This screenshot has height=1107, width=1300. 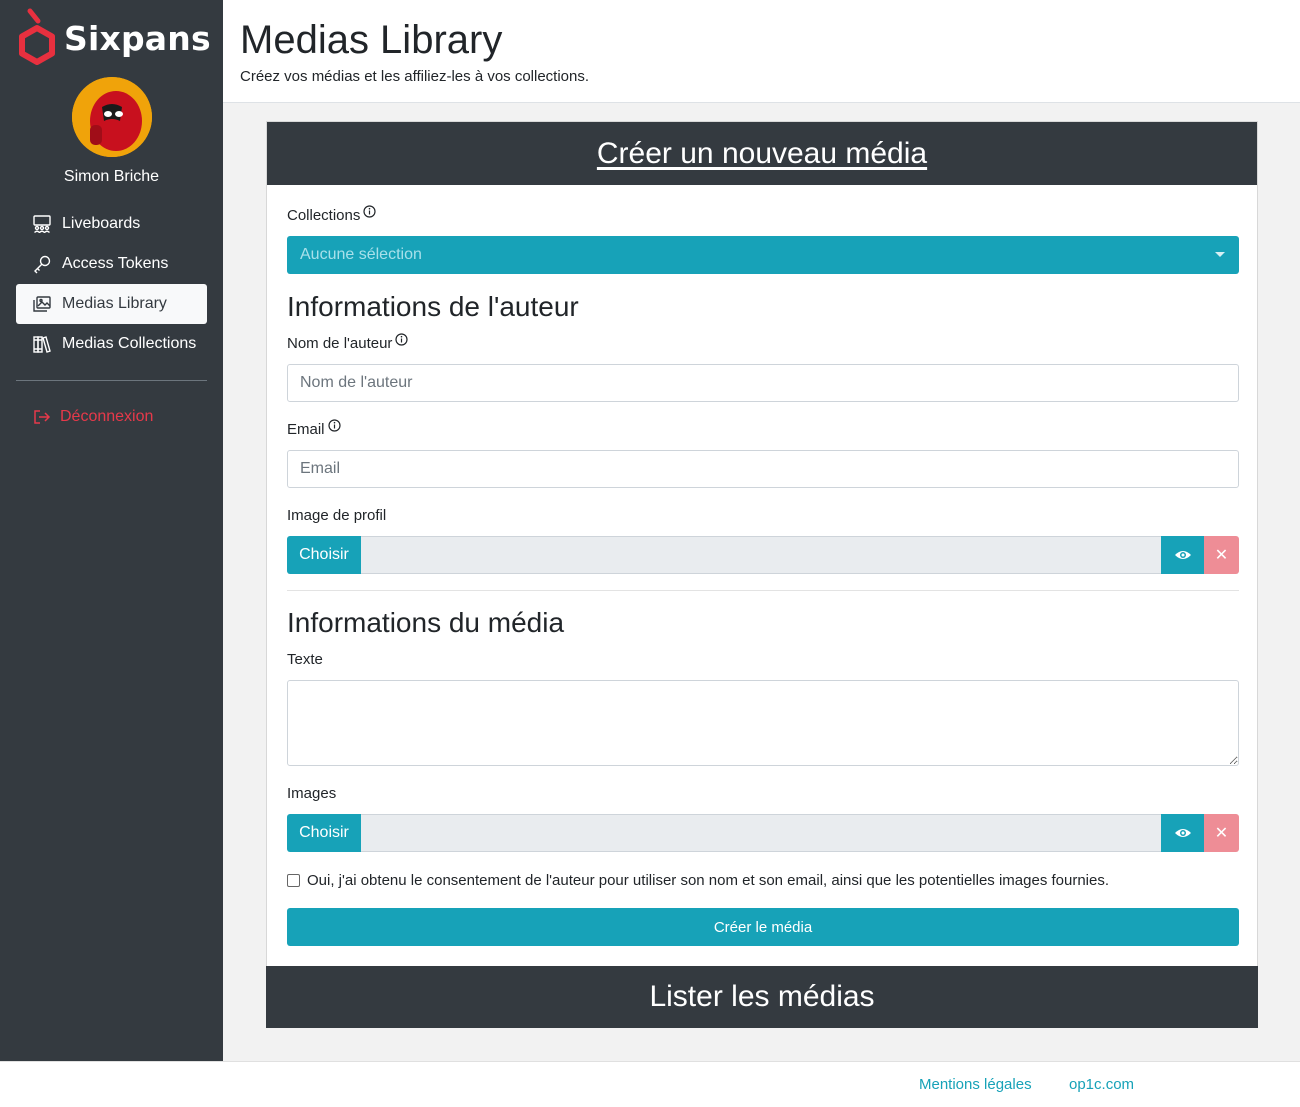 What do you see at coordinates (763, 927) in the screenshot?
I see `create-media-button: Créer le média` at bounding box center [763, 927].